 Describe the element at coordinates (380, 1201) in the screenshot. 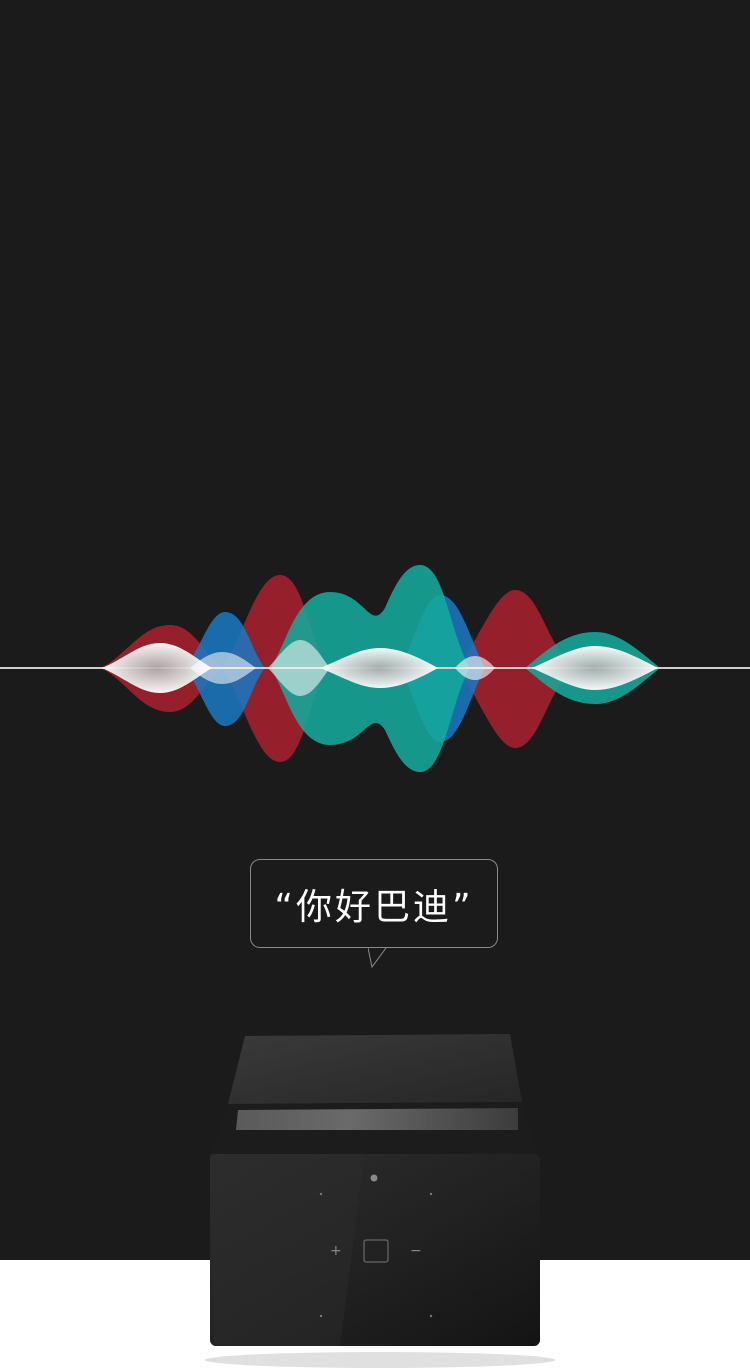

I see `projector-device-image` at that location.